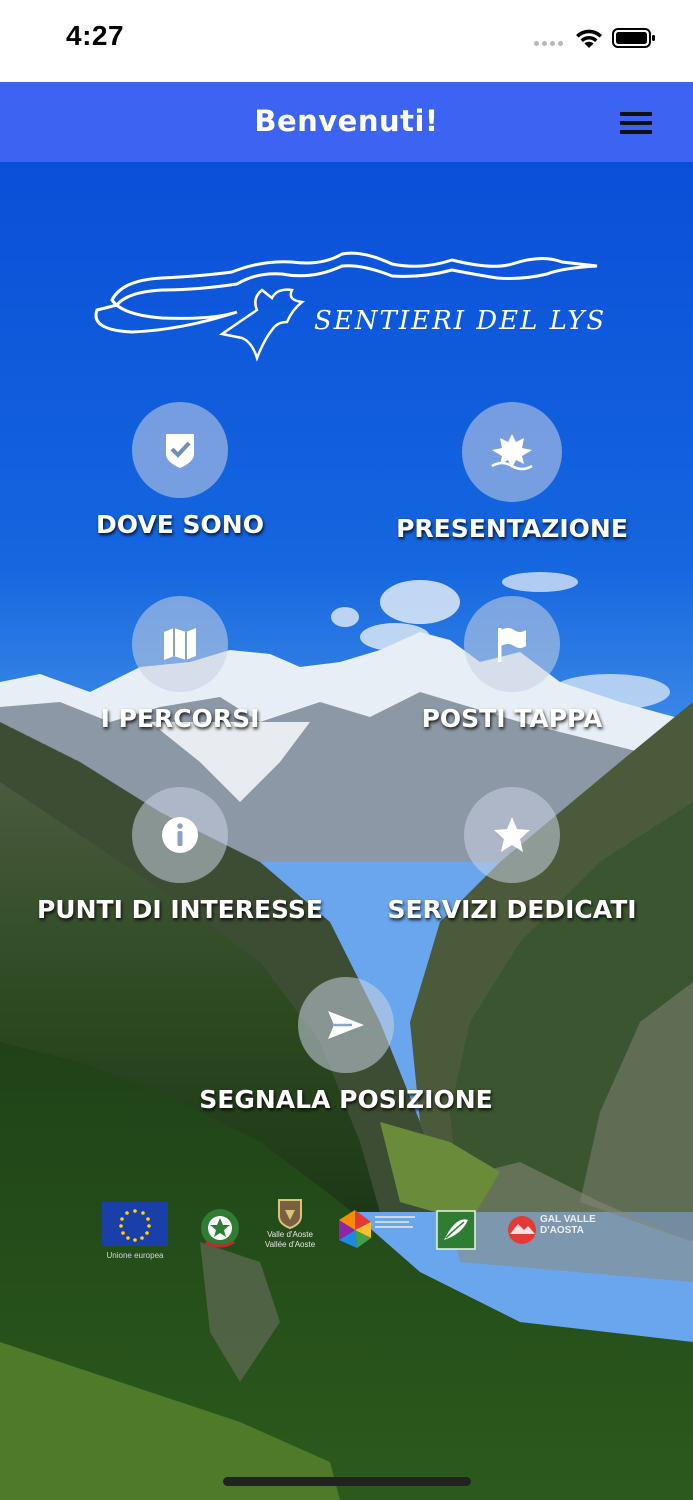  I want to click on star-icon, so click(512, 834).